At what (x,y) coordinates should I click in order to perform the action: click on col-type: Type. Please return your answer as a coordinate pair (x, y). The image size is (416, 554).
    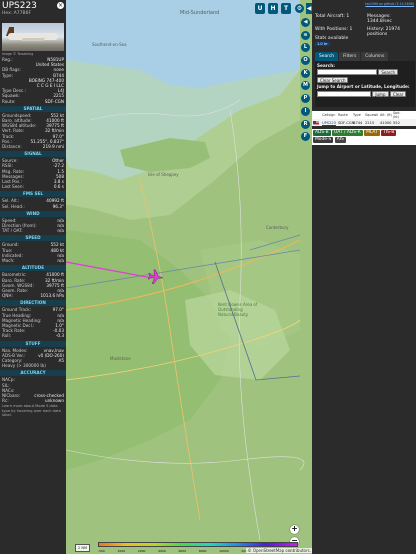
    Looking at the image, I should click on (359, 115).